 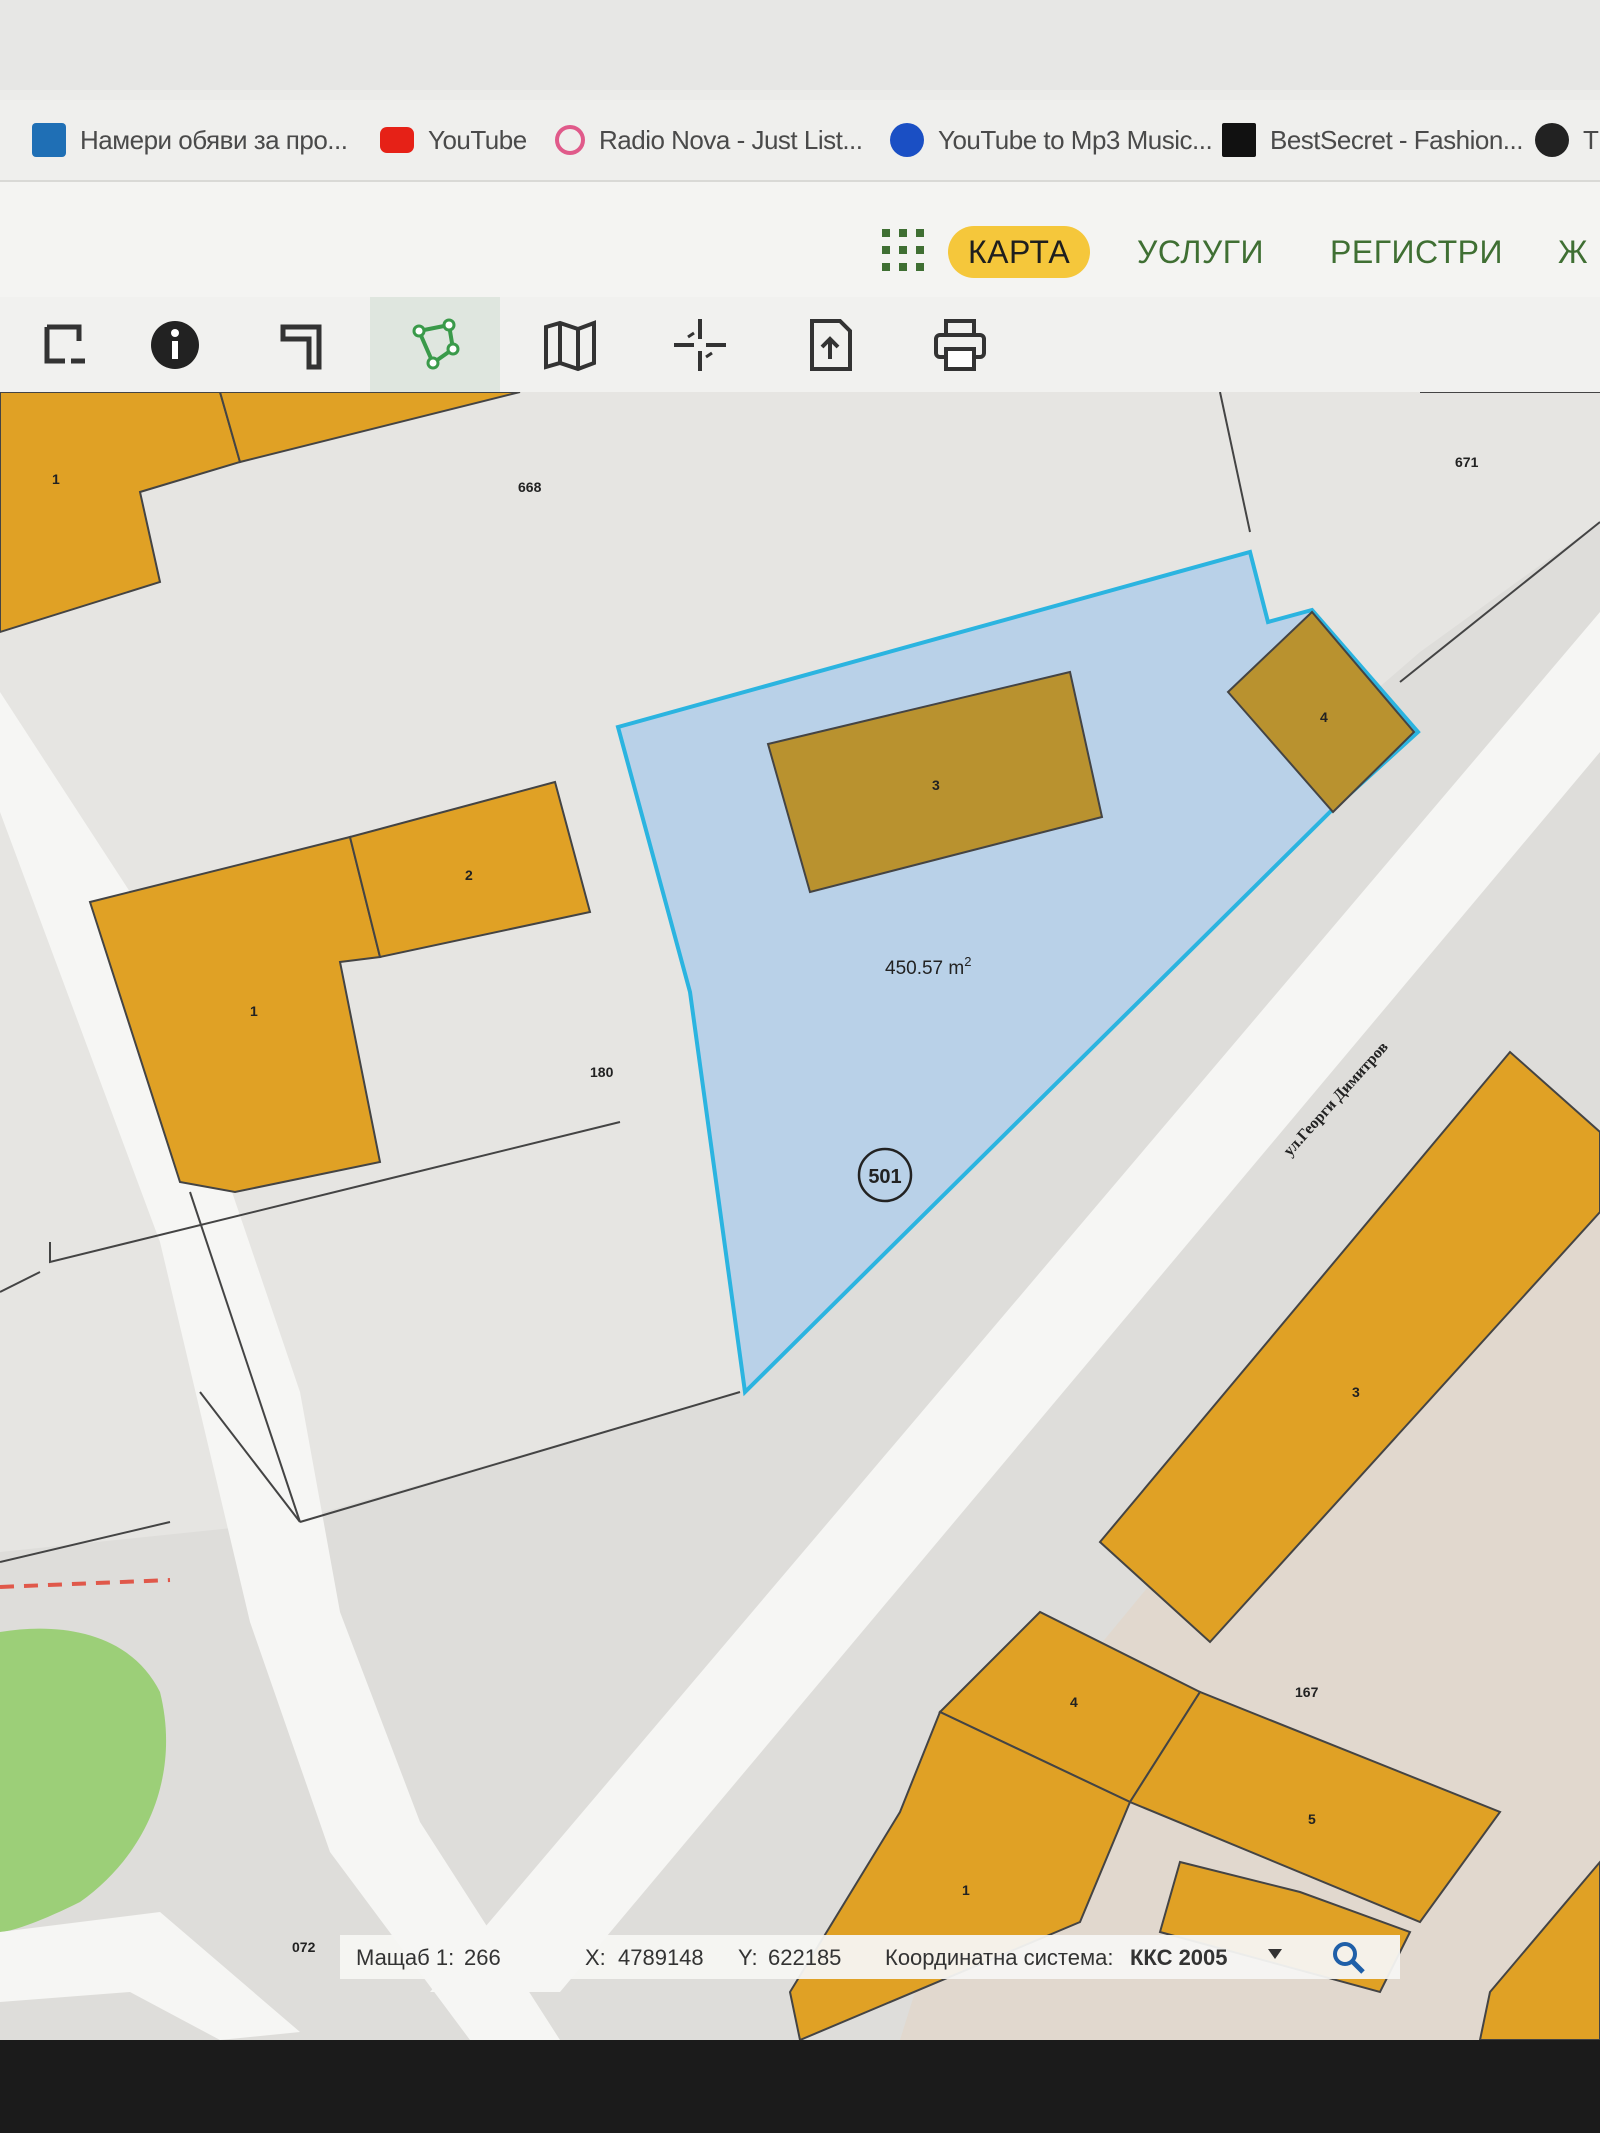 I want to click on tool-export, so click(x=830, y=344).